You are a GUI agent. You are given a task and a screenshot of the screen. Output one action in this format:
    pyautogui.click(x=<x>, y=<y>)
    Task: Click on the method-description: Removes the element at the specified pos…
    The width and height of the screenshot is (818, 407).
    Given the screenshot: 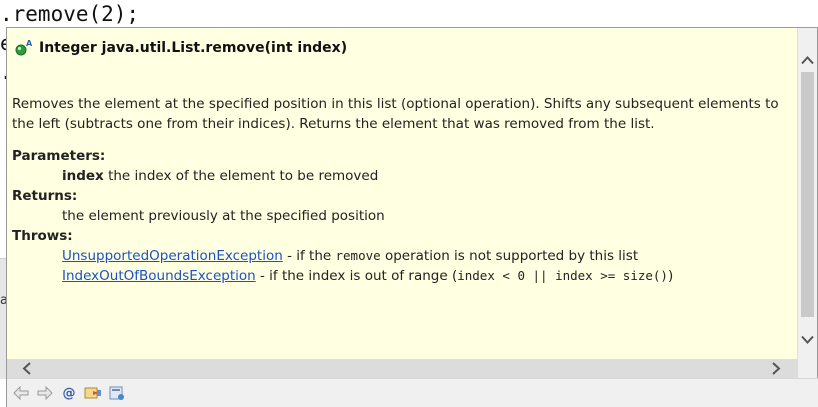 What is the action you would take?
    pyautogui.click(x=395, y=114)
    